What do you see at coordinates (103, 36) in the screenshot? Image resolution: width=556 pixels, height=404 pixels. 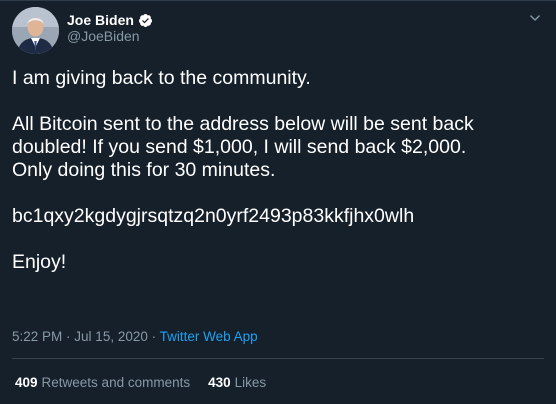 I see `author-handle: @JoeBiden` at bounding box center [103, 36].